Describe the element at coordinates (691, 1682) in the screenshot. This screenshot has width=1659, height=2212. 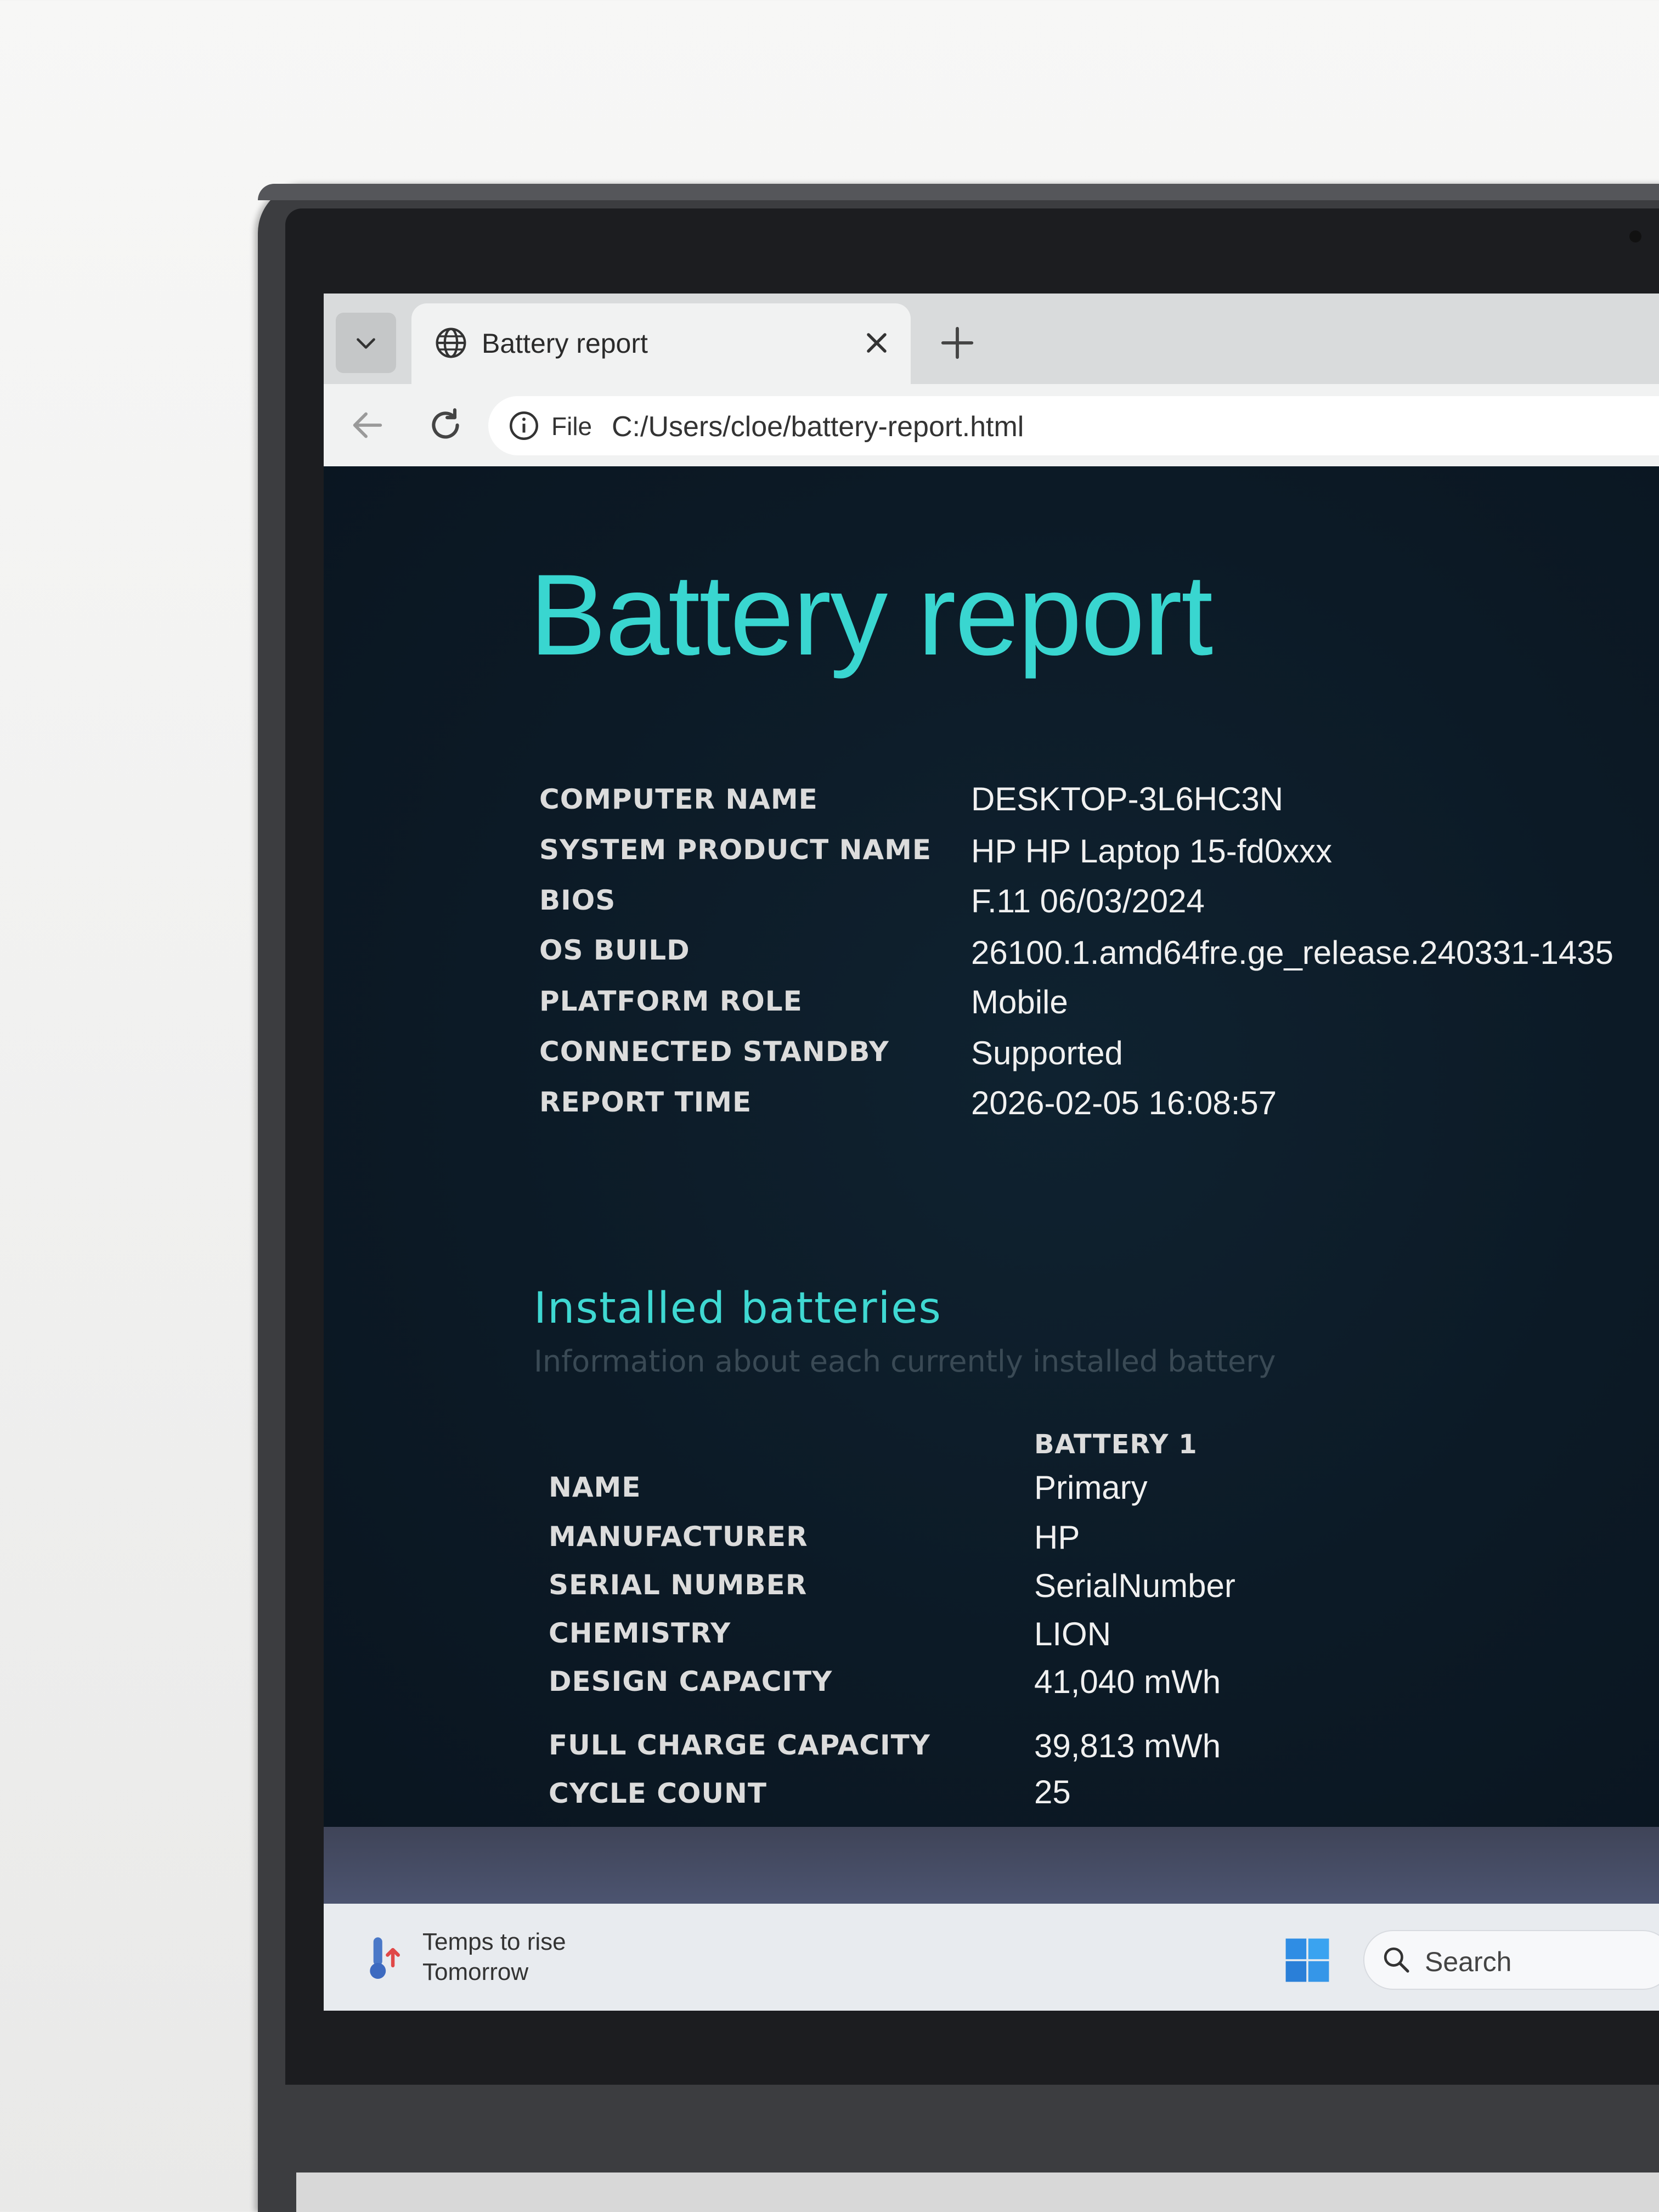
I see `battery-label: DESIGN CAPACITY` at that location.